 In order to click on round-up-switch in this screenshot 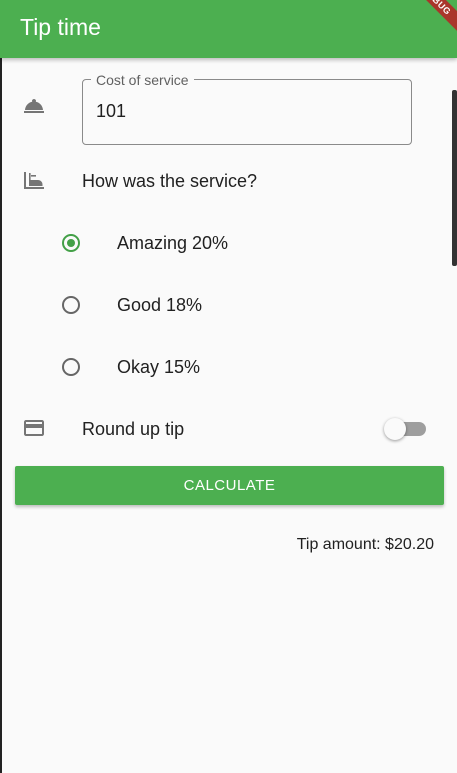, I will do `click(406, 429)`.